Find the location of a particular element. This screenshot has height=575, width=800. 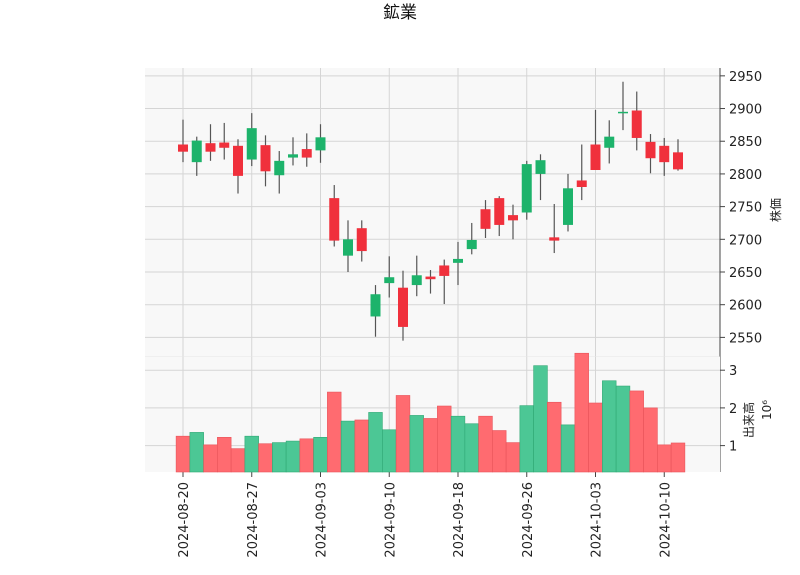

x-tick-label: 2024-09-10 is located at coordinates (390, 520).